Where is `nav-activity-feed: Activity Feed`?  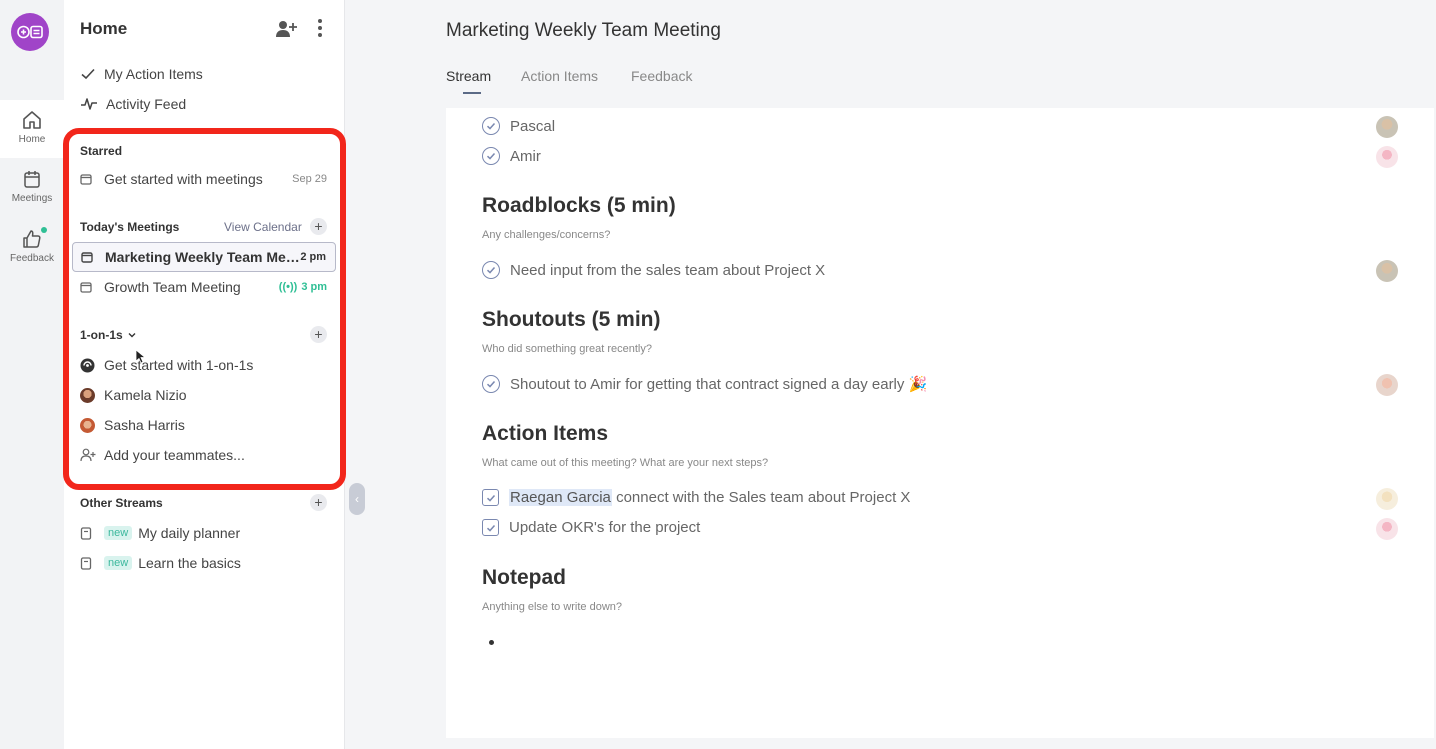 nav-activity-feed: Activity Feed is located at coordinates (133, 104).